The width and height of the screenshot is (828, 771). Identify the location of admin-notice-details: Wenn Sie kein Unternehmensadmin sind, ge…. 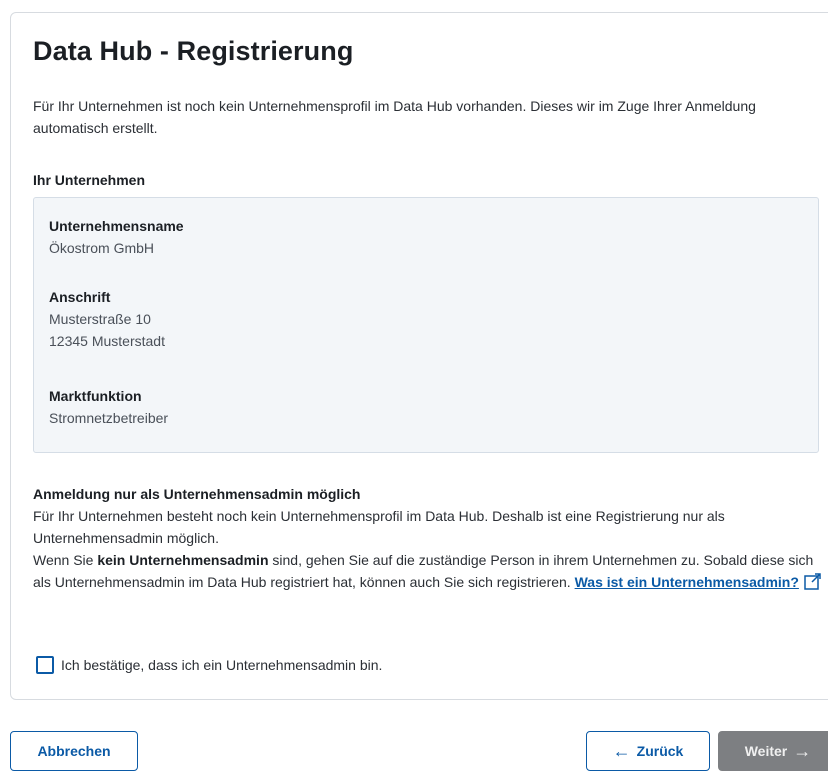
(428, 571).